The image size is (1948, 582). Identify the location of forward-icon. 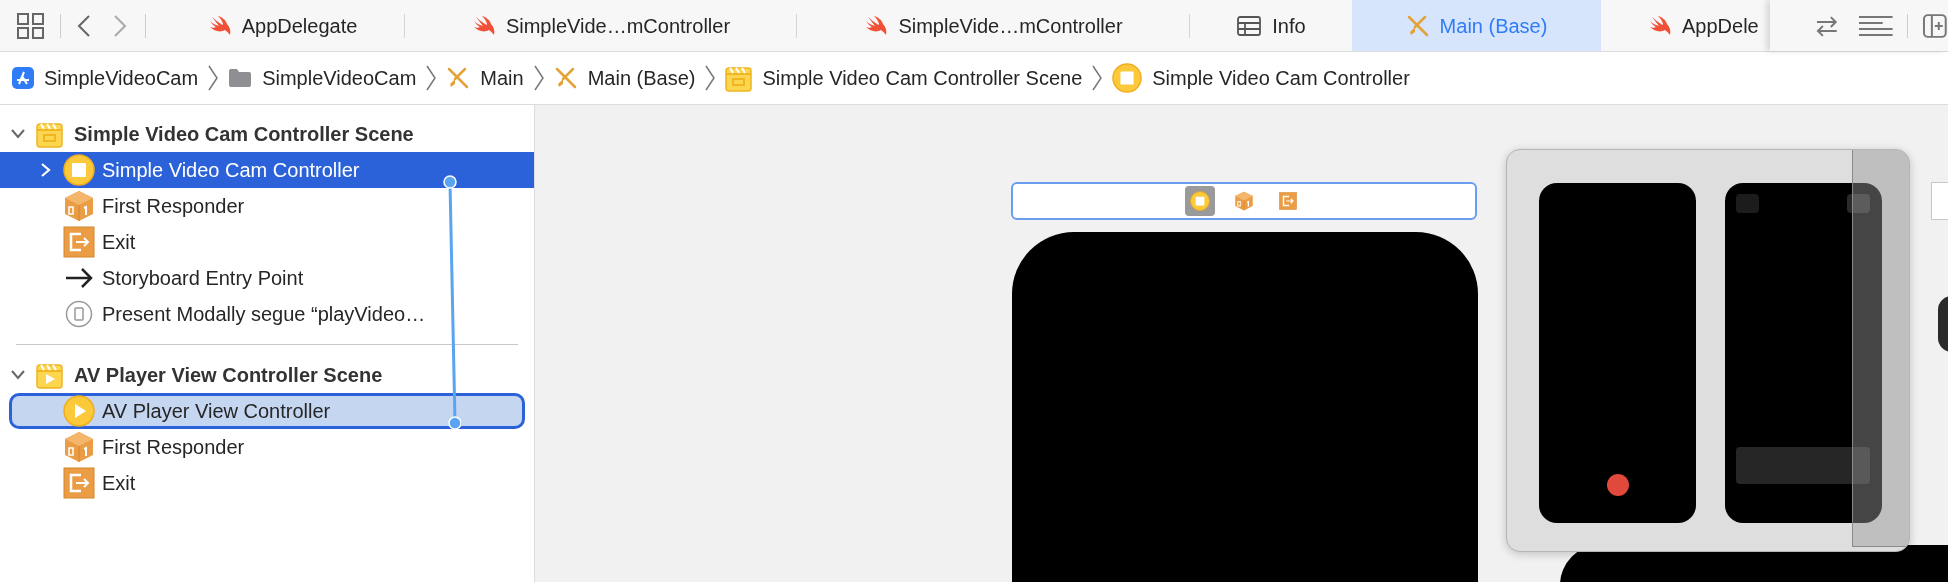
(120, 25).